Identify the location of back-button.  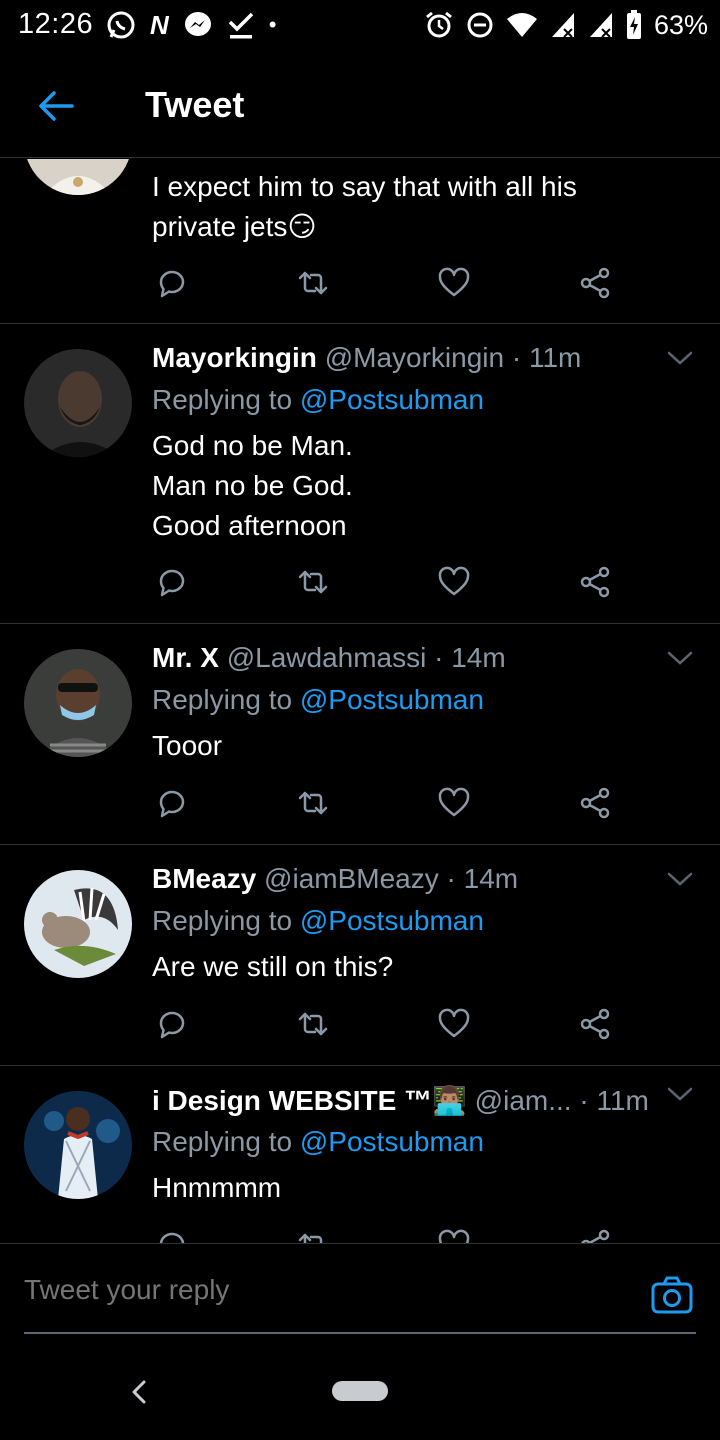
(56, 106).